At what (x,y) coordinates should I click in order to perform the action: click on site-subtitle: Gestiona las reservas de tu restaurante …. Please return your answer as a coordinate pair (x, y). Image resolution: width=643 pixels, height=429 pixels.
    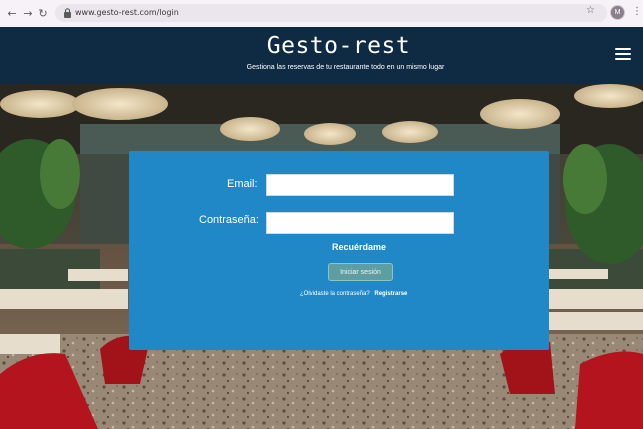
    Looking at the image, I should click on (345, 67).